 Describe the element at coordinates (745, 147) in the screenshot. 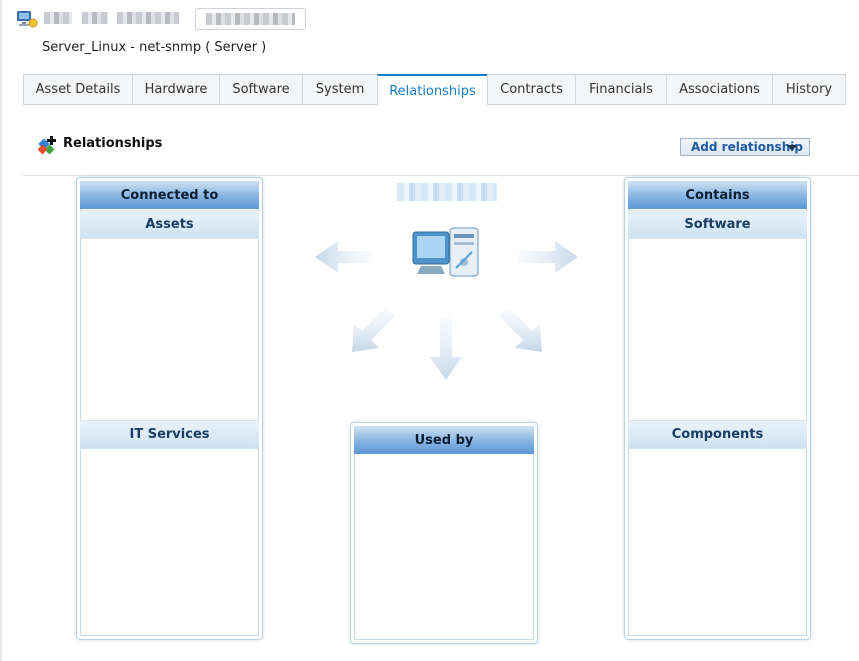

I see `add-relationship-button: Add relationship` at that location.